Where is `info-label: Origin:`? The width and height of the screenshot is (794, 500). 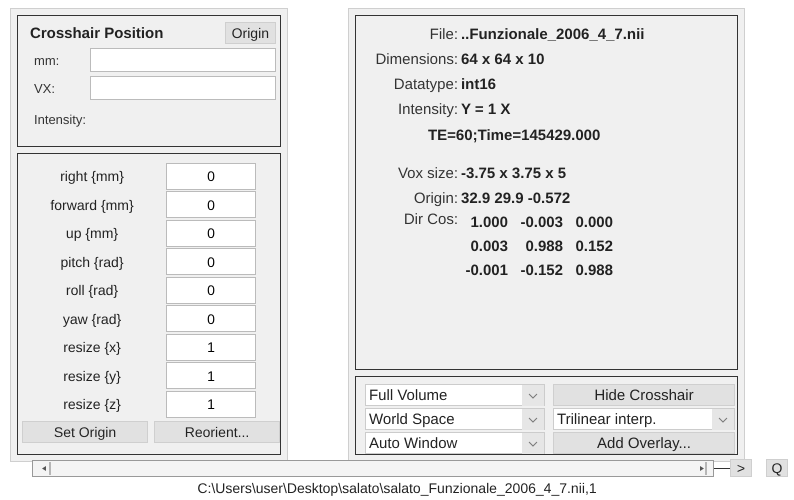 info-label: Origin: is located at coordinates (435, 198).